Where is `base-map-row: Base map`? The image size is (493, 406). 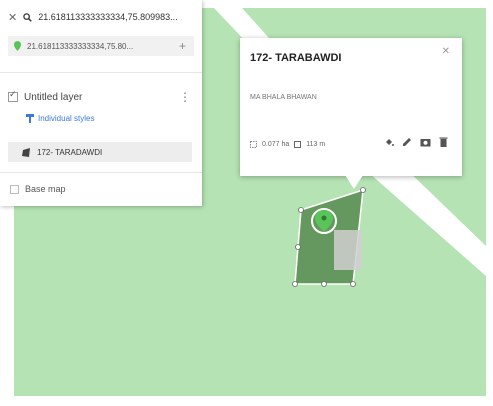
base-map-row: Base map is located at coordinates (38, 189).